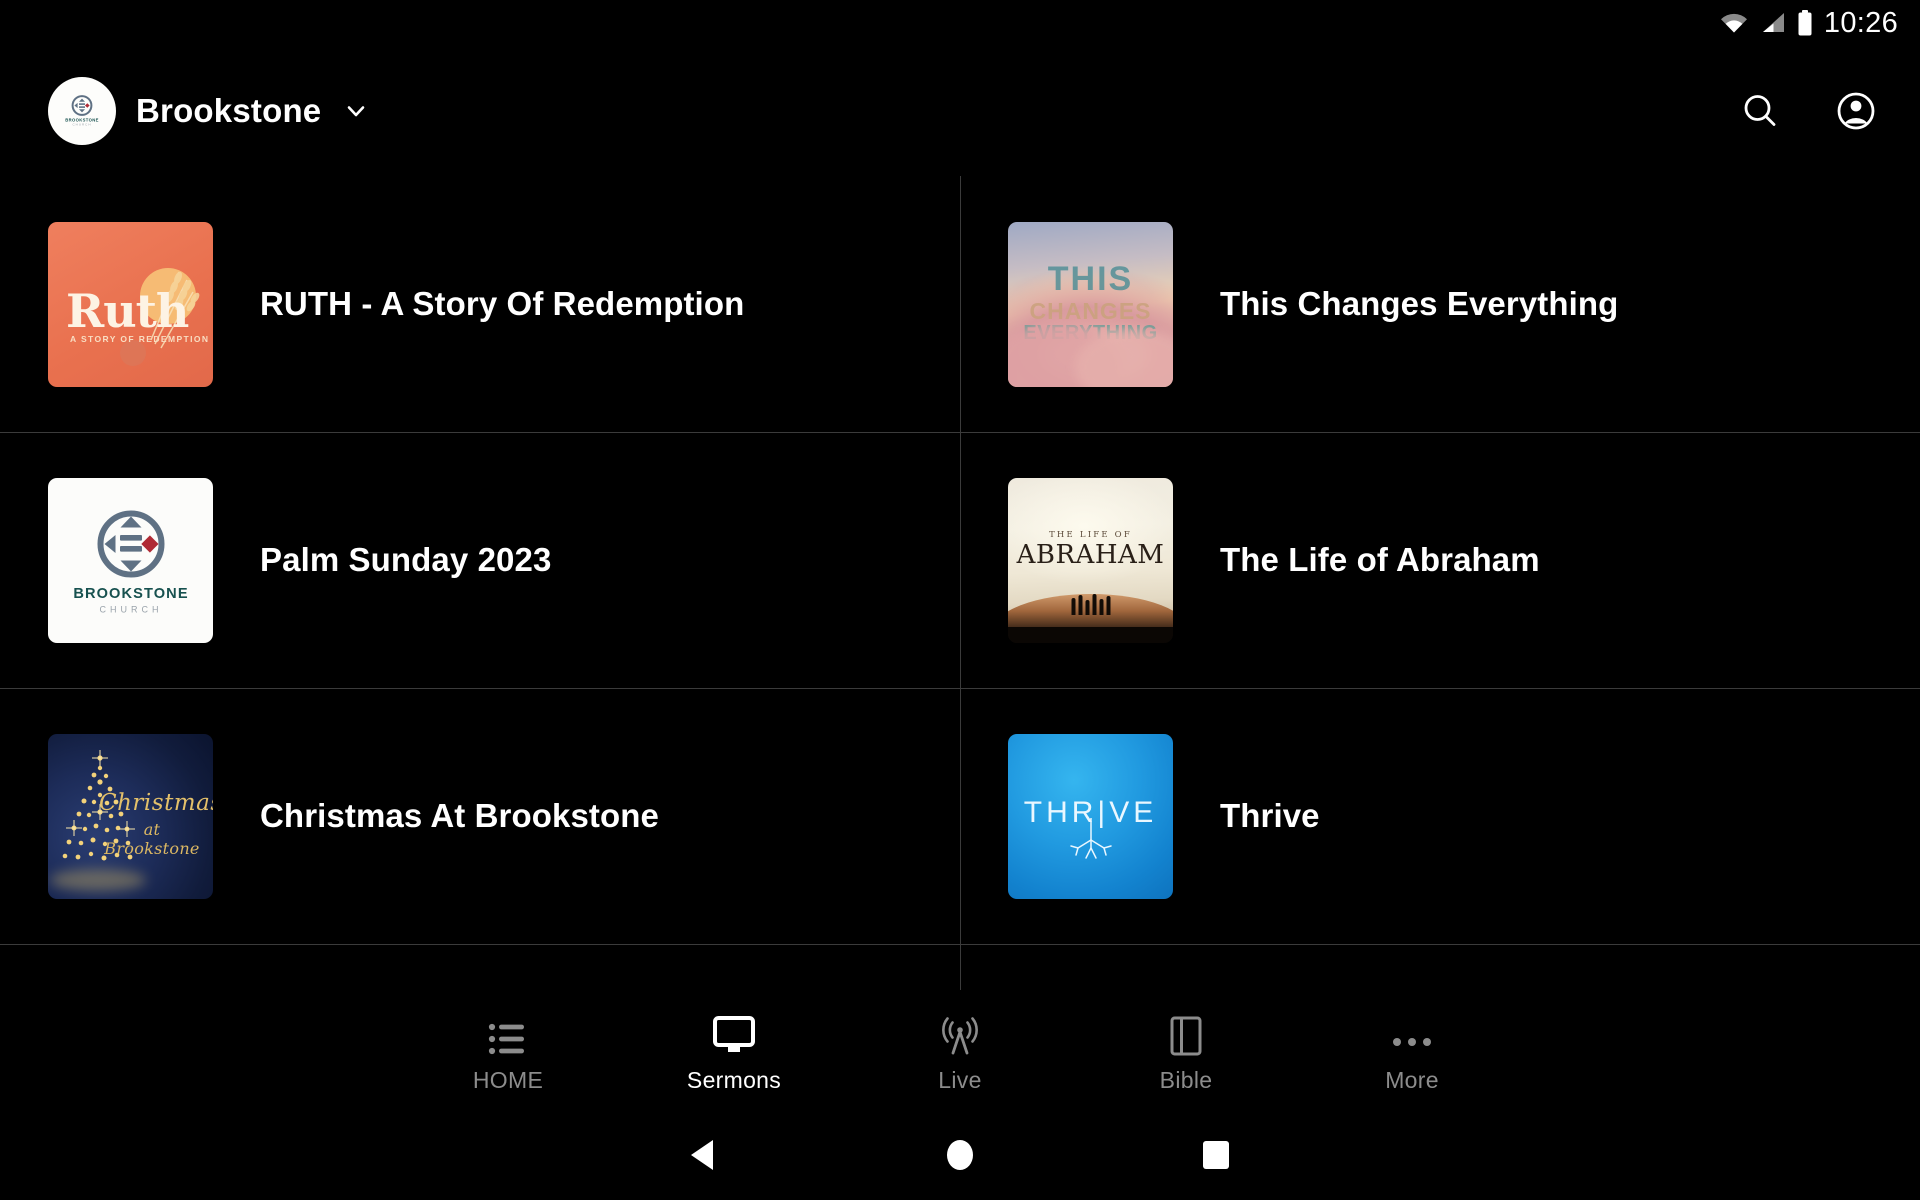 Image resolution: width=1920 pixels, height=1200 pixels. What do you see at coordinates (1090, 310) in the screenshot?
I see `thumb-line-2: CHANGES` at bounding box center [1090, 310].